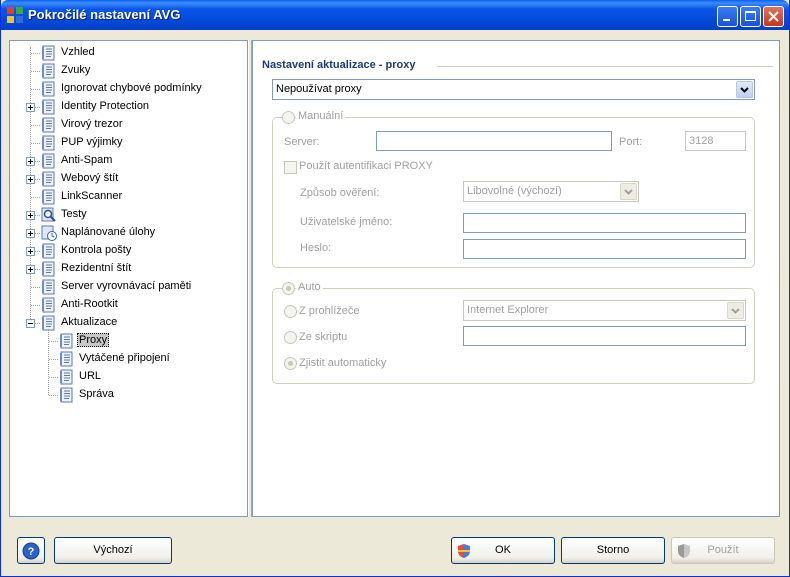 Image resolution: width=790 pixels, height=577 pixels. Describe the element at coordinates (127, 143) in the screenshot. I see `tree-item: PUP výjimky` at that location.